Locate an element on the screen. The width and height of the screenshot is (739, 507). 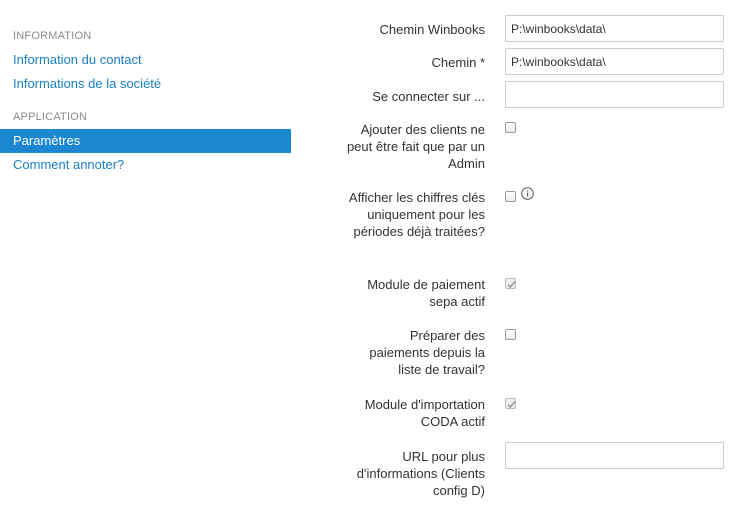
prepare-payments-checkbox is located at coordinates (510, 334).